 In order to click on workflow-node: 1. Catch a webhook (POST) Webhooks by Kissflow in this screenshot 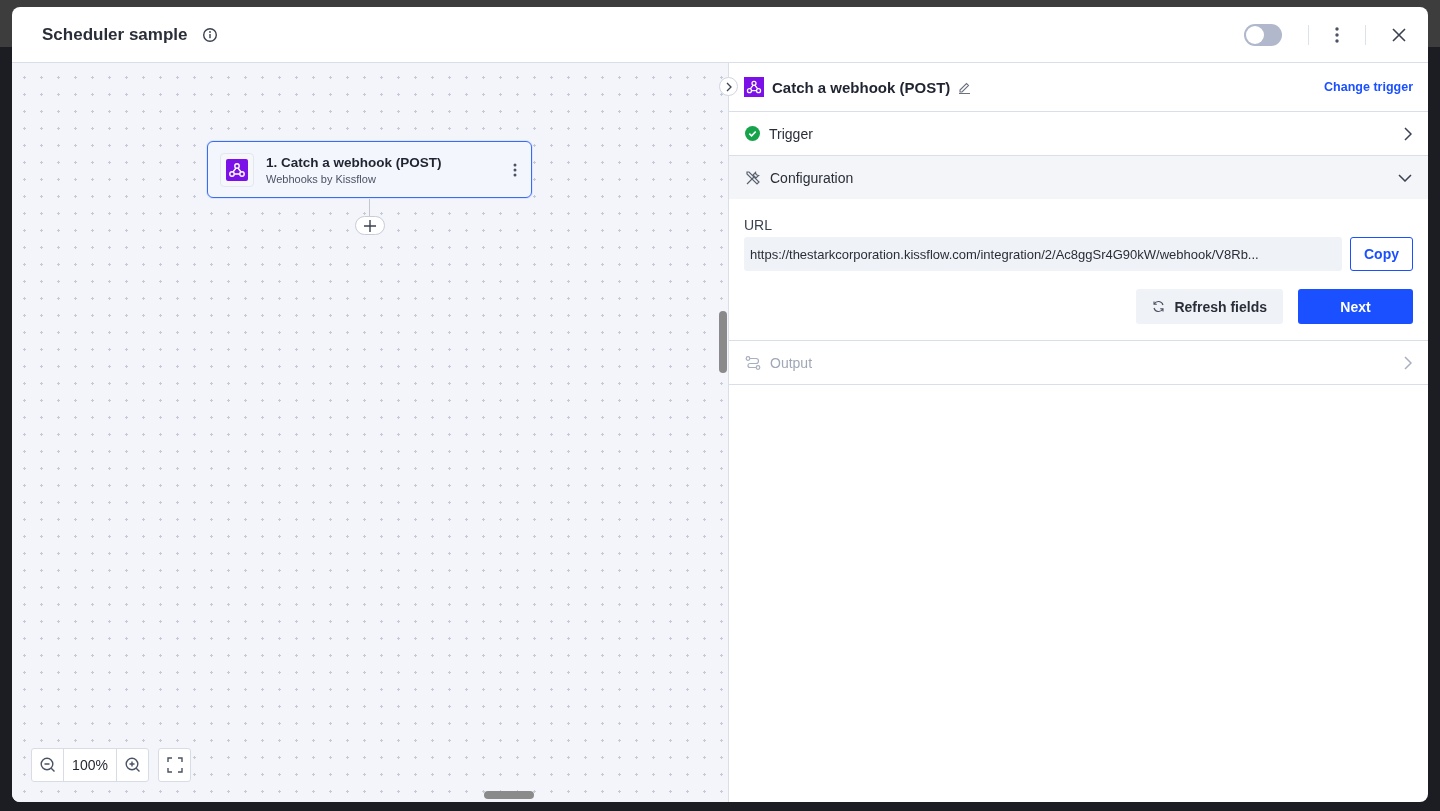, I will do `click(369, 169)`.